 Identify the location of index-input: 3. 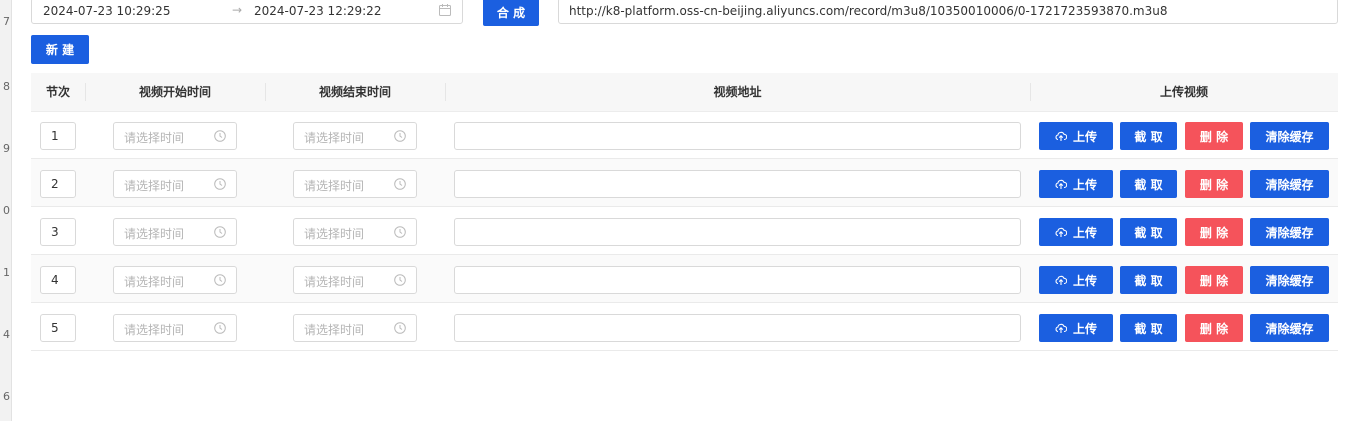
(58, 232).